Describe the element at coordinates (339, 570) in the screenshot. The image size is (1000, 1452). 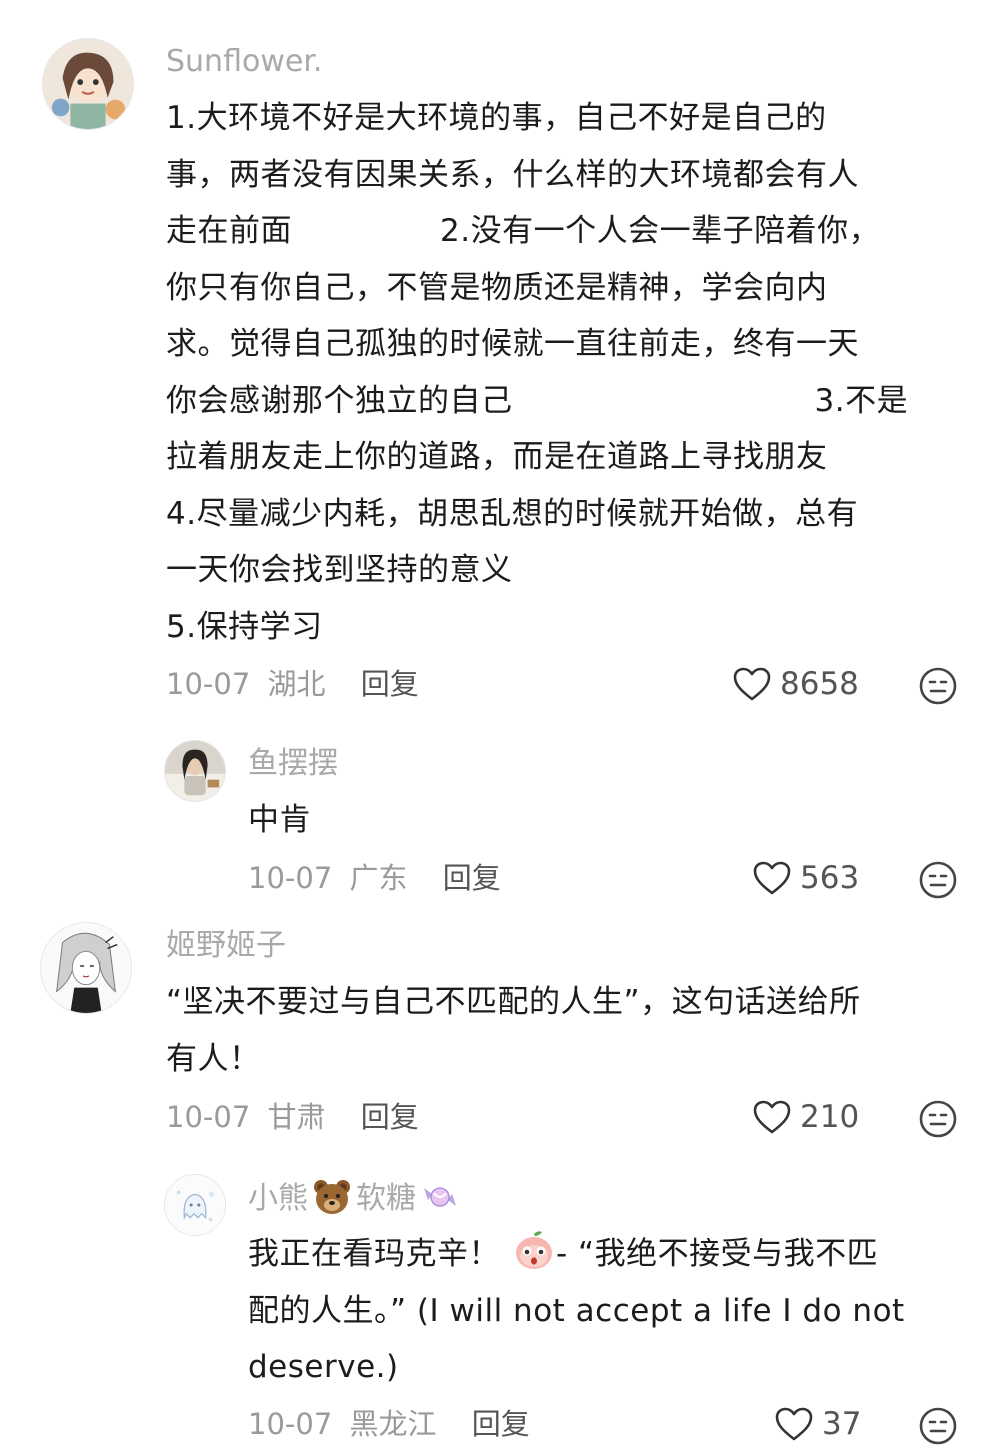
I see `comment-text-line: 一天你会找到坚持的意义` at that location.